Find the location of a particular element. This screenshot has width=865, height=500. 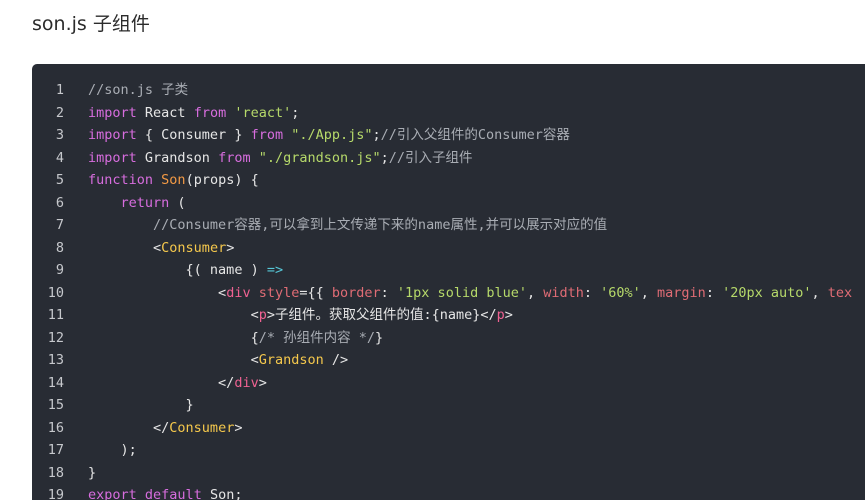

code-token-comp: Consumer is located at coordinates (202, 427).